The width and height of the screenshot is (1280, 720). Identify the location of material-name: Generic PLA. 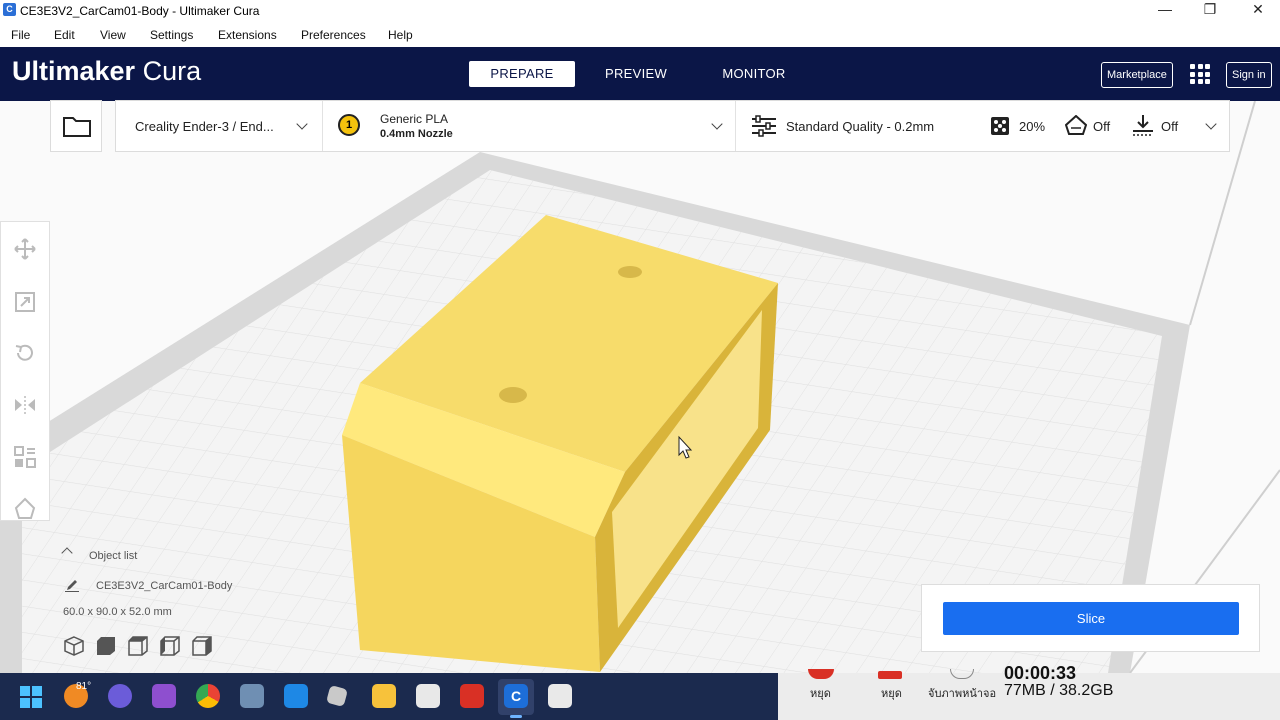
(414, 119).